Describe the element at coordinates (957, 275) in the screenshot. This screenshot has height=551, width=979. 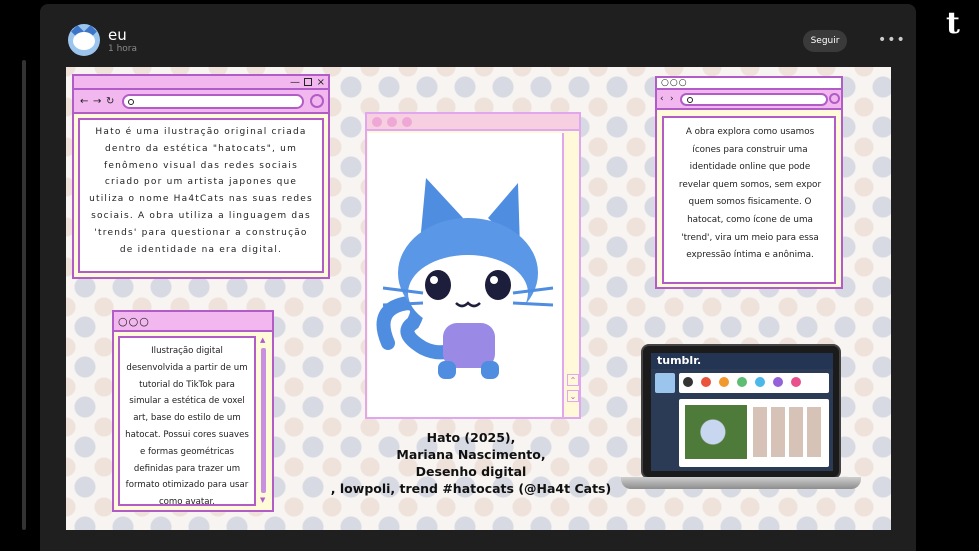
I see `right-rail` at that location.